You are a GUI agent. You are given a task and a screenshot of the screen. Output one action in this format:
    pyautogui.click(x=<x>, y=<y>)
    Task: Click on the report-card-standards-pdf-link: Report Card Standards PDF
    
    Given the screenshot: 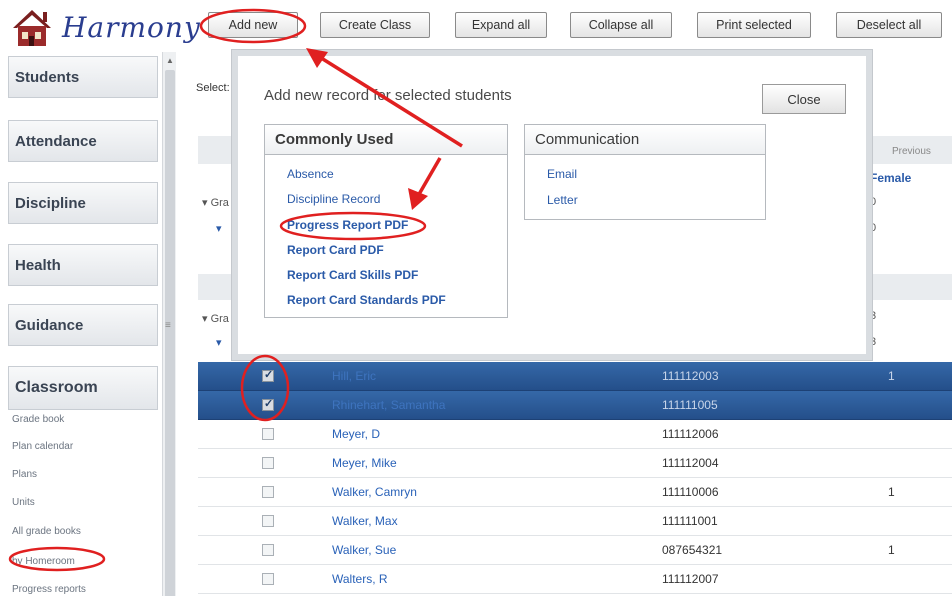 What is the action you would take?
    pyautogui.click(x=366, y=300)
    